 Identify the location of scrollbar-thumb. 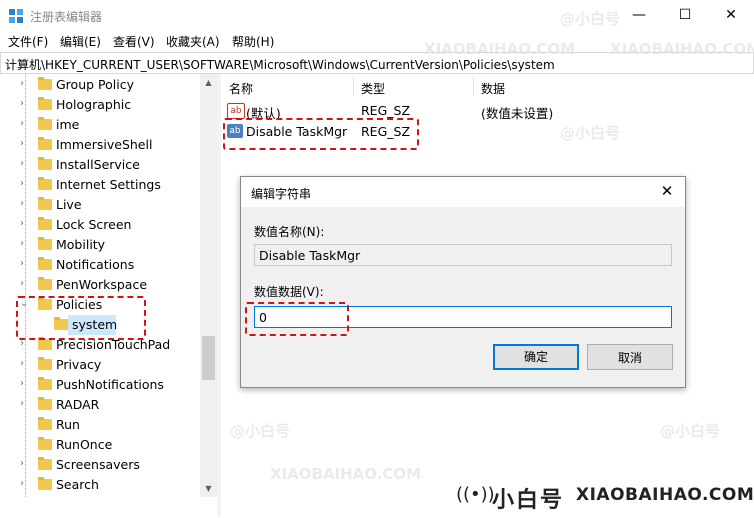
(208, 358).